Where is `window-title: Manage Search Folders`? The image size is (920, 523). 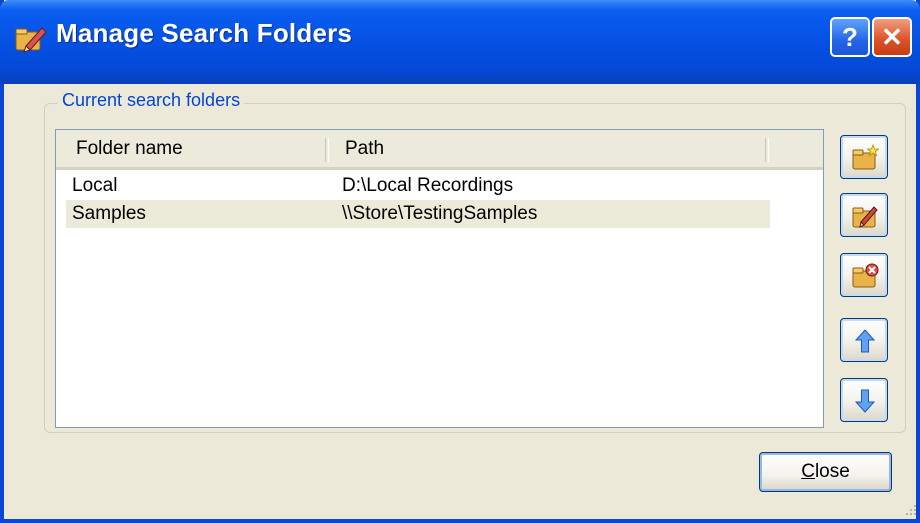 window-title: Manage Search Folders is located at coordinates (204, 33).